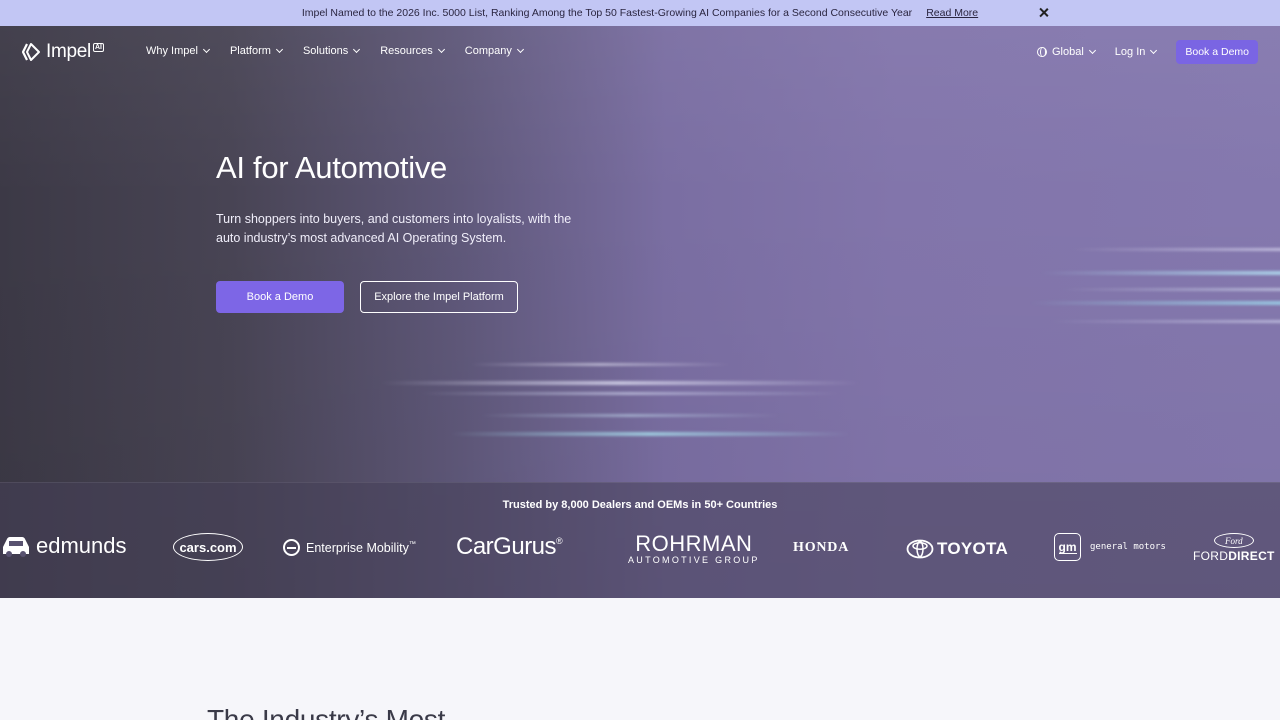 The width and height of the screenshot is (1280, 720). Describe the element at coordinates (325, 51) in the screenshot. I see `nav-item-label: Solutions` at that location.